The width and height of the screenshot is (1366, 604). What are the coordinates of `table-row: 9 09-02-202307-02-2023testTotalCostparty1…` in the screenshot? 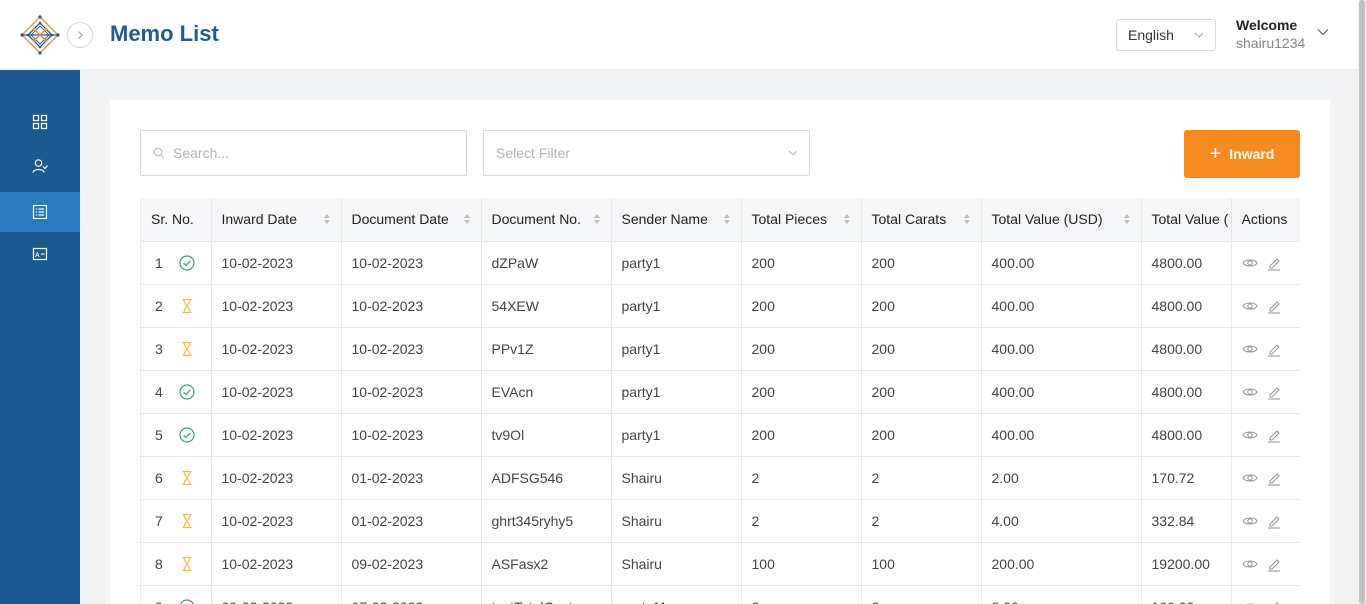 It's located at (720, 594).